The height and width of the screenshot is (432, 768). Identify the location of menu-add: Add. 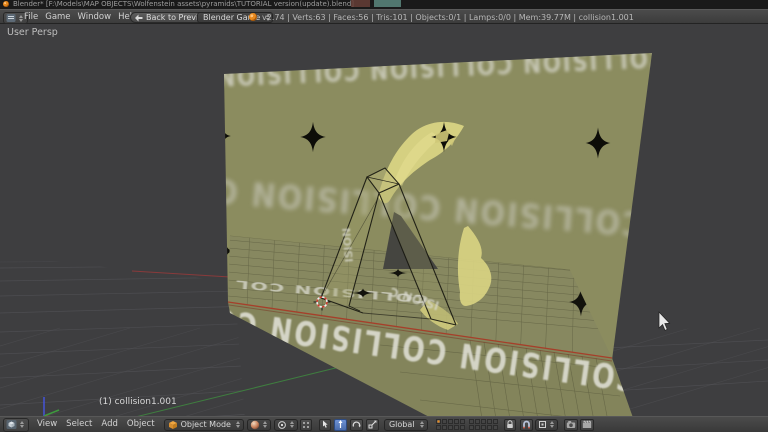
(109, 424).